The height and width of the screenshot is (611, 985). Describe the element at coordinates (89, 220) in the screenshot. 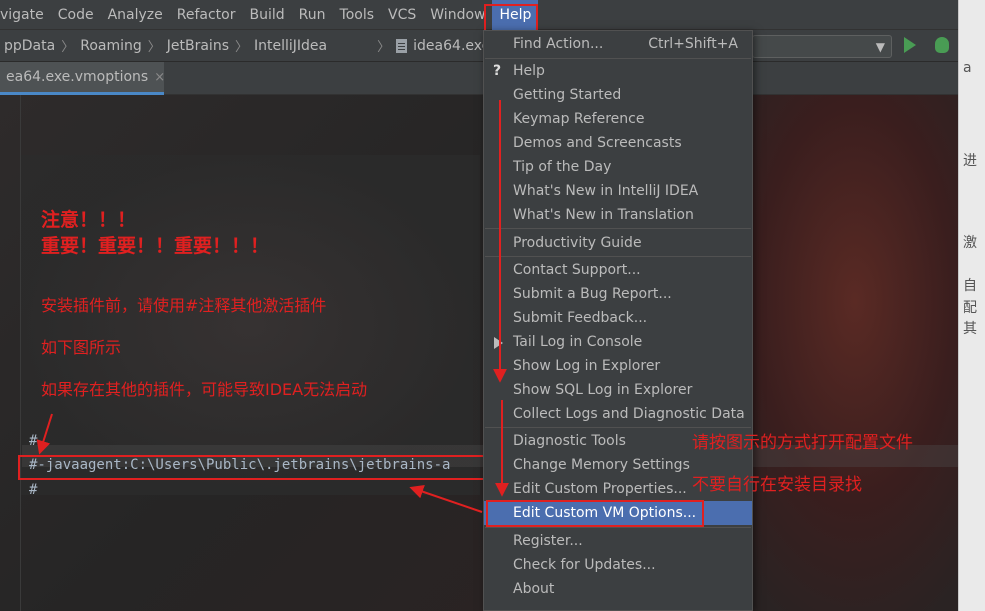

I see `note-attention: 注意！！！` at that location.